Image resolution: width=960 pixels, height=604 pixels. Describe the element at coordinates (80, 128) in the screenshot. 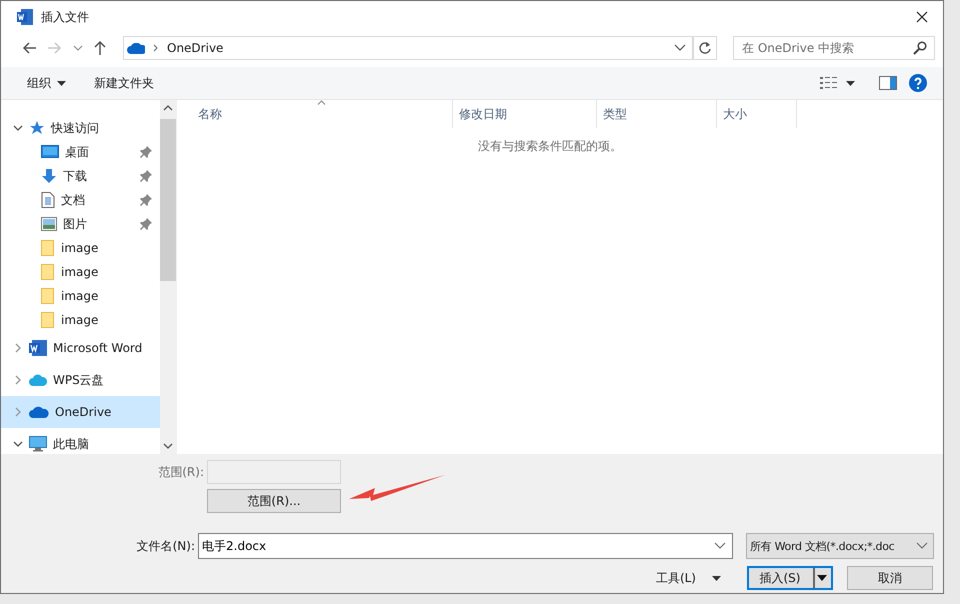

I see `nav-item: 快速访问` at that location.